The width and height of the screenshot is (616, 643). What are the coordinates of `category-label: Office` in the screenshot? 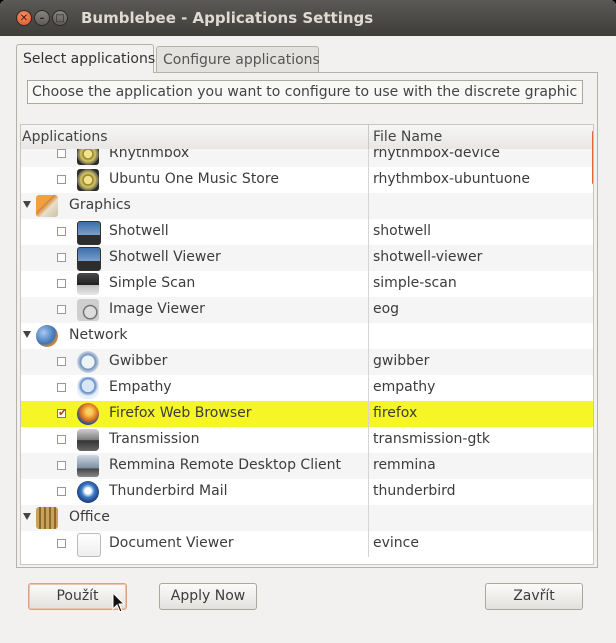 It's located at (89, 517).